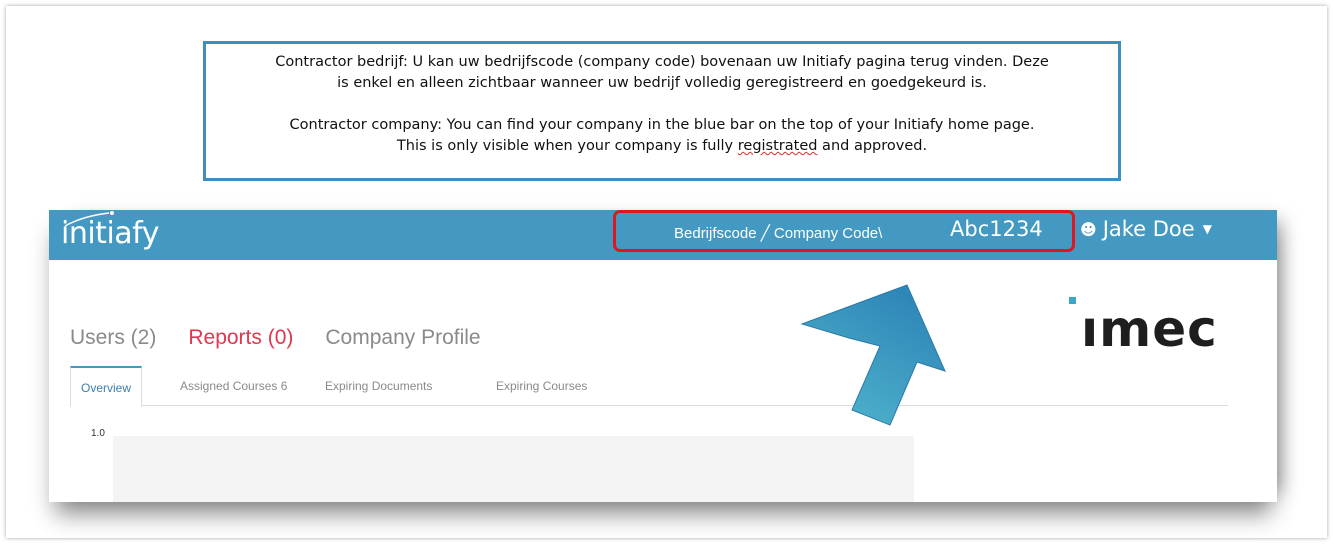 This screenshot has width=1335, height=544. Describe the element at coordinates (777, 146) in the screenshot. I see `misspelled-word: registrated` at that location.